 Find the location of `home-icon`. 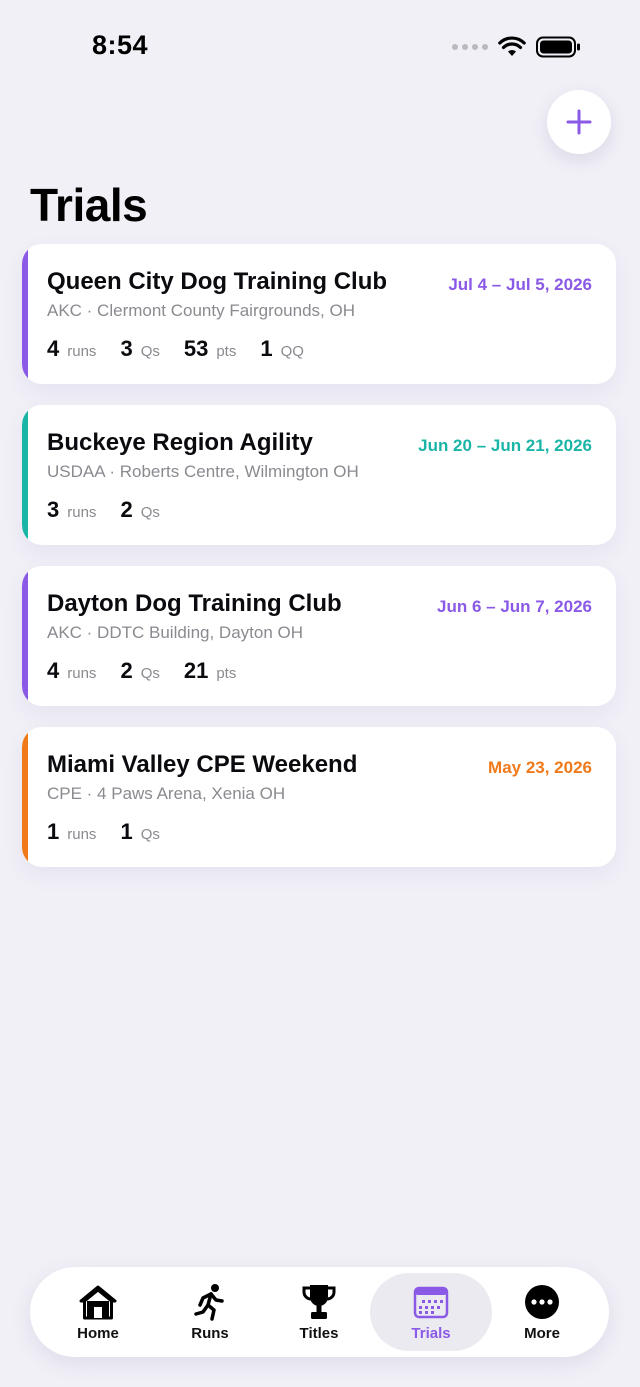

home-icon is located at coordinates (98, 1302).